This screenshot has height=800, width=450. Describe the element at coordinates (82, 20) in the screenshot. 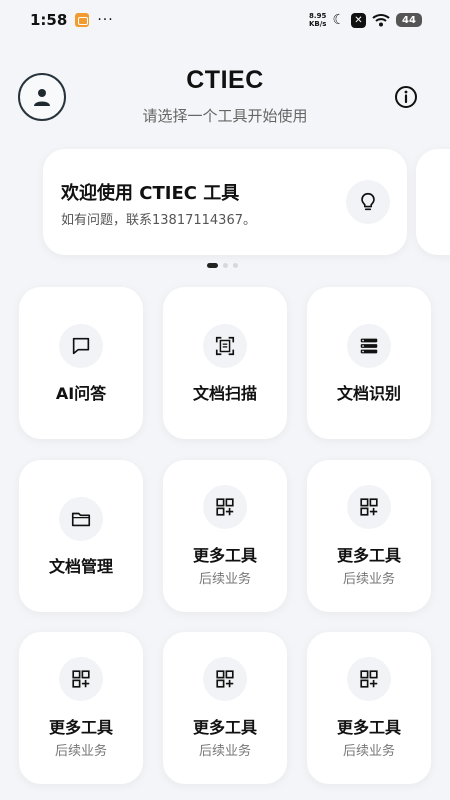

I see `notification-app-icon` at that location.